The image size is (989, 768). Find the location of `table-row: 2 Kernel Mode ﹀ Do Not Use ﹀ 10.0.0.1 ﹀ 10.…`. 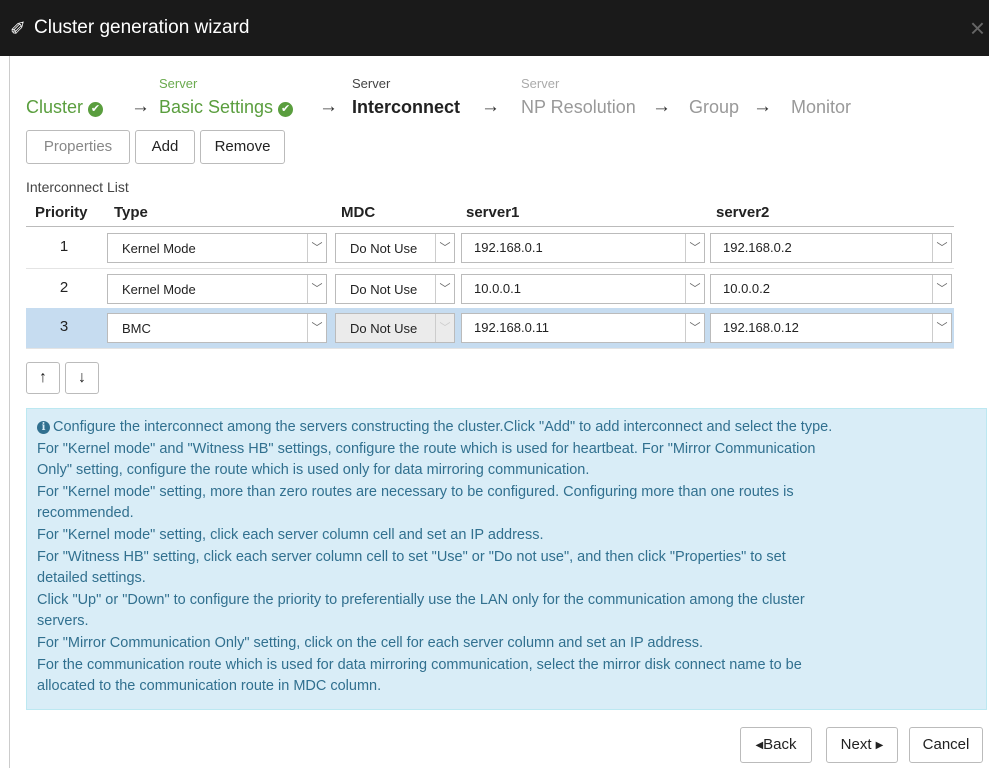

table-row: 2 Kernel Mode ﹀ Do Not Use ﹀ 10.0.0.1 ﹀ 10.… is located at coordinates (490, 289).